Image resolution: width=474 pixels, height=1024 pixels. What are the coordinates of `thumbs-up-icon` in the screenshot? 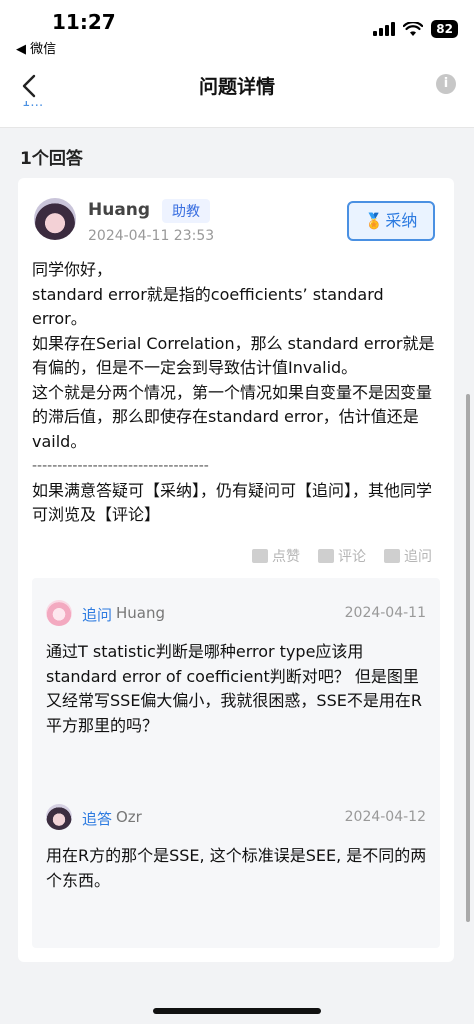 It's located at (260, 556).